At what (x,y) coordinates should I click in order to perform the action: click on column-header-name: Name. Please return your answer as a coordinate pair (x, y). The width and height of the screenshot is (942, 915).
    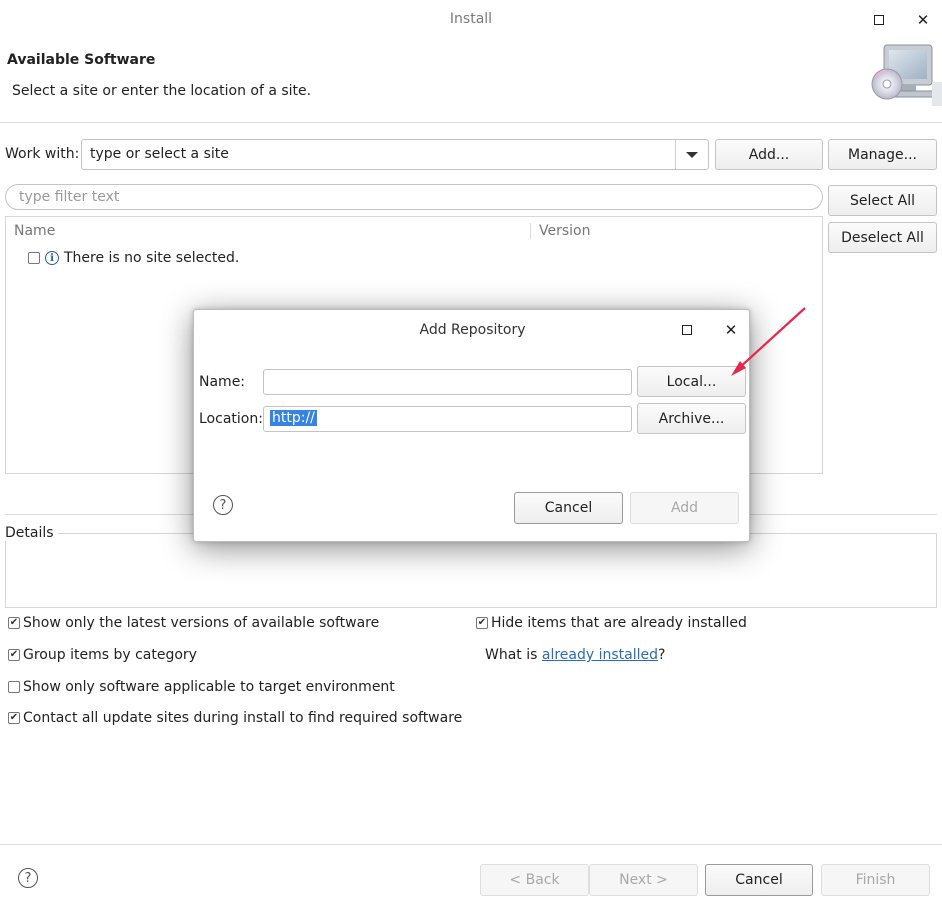
    Looking at the image, I should click on (34, 231).